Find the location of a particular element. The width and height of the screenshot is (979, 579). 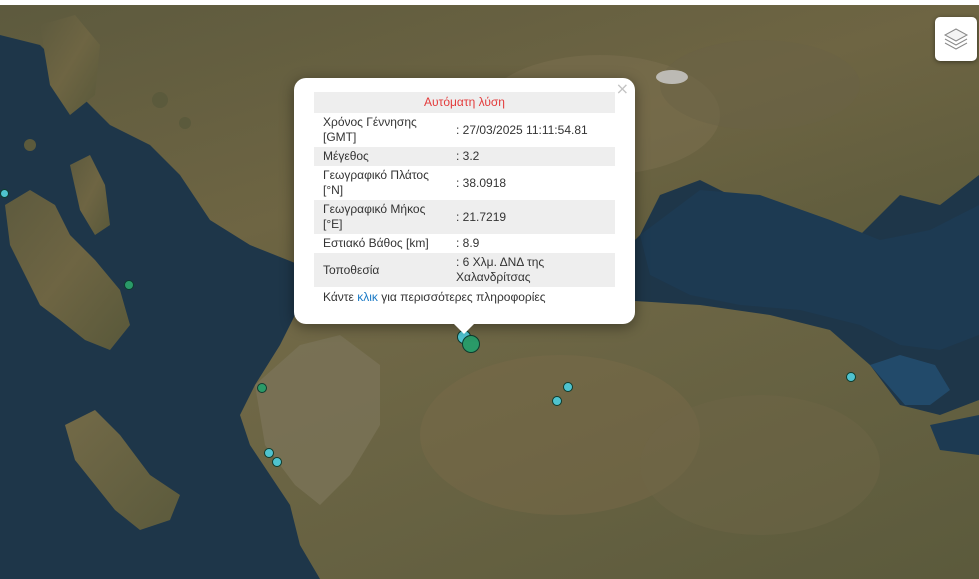

detail-value: : 27/03/2025 11:11:54.81 is located at coordinates (522, 129).